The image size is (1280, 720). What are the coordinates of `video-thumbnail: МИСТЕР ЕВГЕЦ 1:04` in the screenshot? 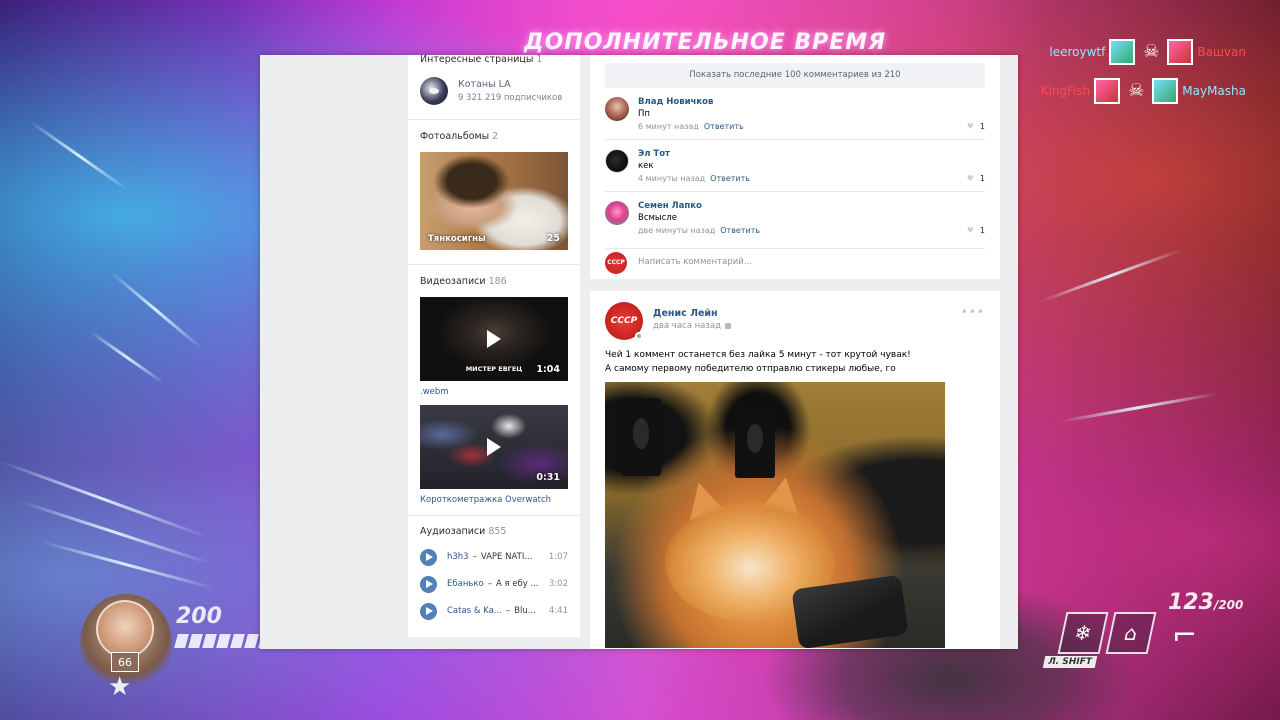 It's located at (494, 339).